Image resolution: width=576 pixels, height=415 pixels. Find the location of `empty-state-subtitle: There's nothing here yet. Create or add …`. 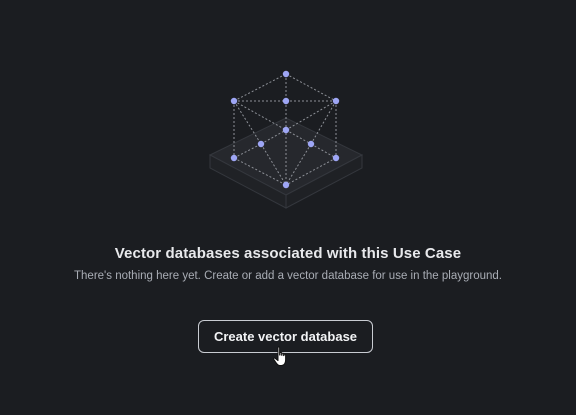

empty-state-subtitle: There's nothing here yet. Create or add … is located at coordinates (288, 276).